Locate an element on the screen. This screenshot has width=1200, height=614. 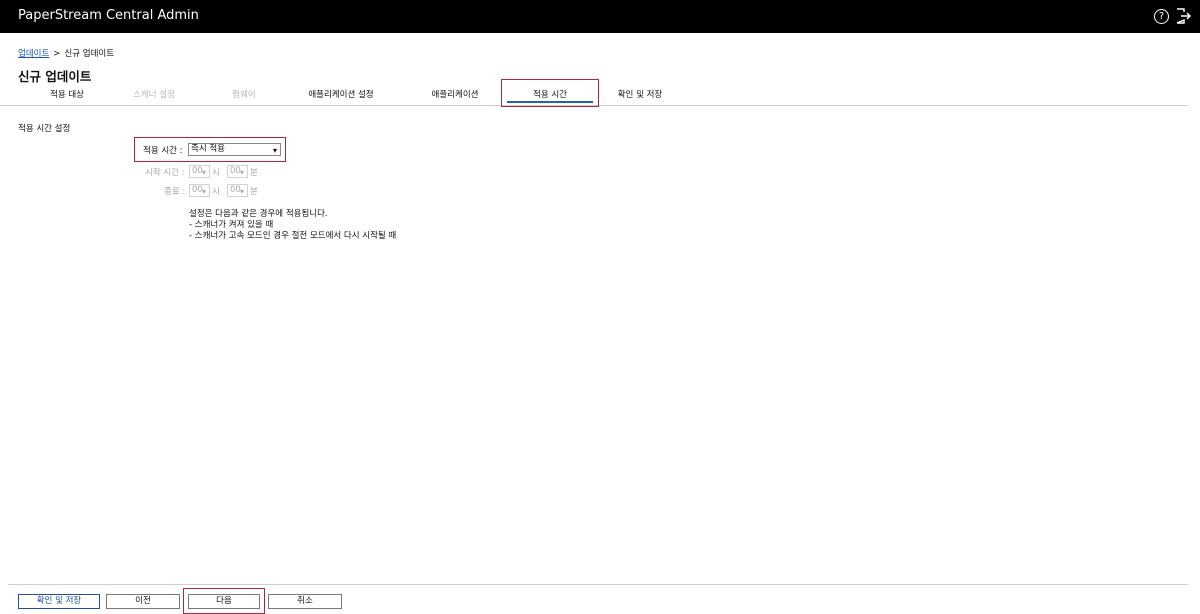
tab-scanner-settings: 스캐너 설정 is located at coordinates (154, 95).